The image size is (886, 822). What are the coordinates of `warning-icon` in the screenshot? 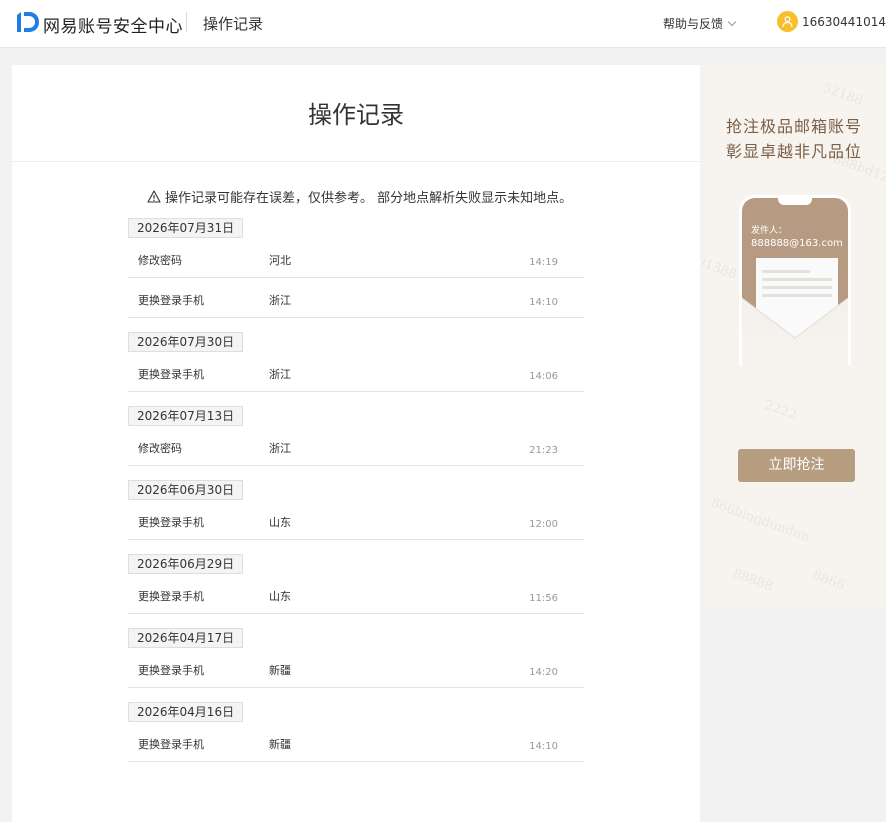 It's located at (154, 196).